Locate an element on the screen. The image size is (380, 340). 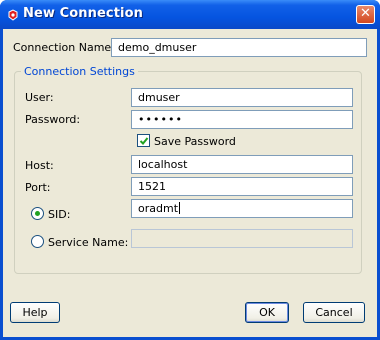
service-name-radio is located at coordinates (37, 241).